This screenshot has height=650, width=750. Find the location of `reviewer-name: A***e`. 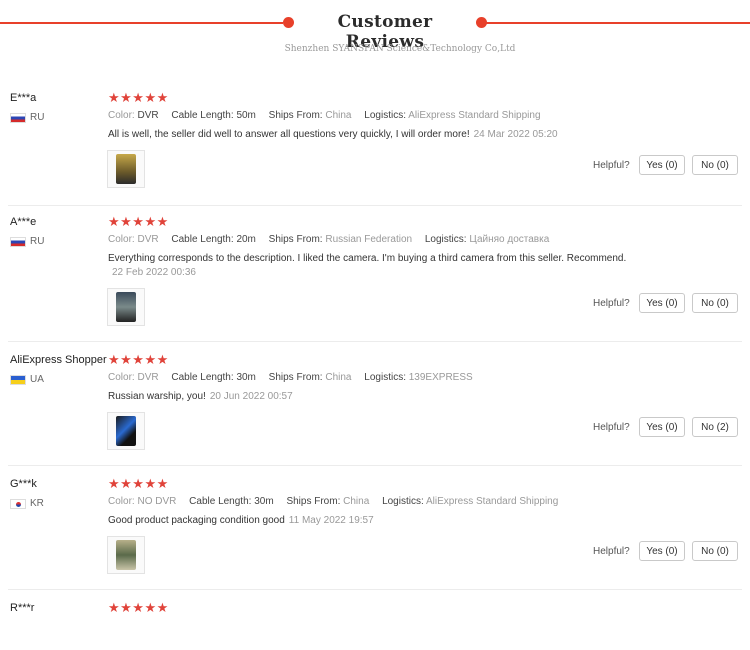

reviewer-name: A***e is located at coordinates (23, 222).